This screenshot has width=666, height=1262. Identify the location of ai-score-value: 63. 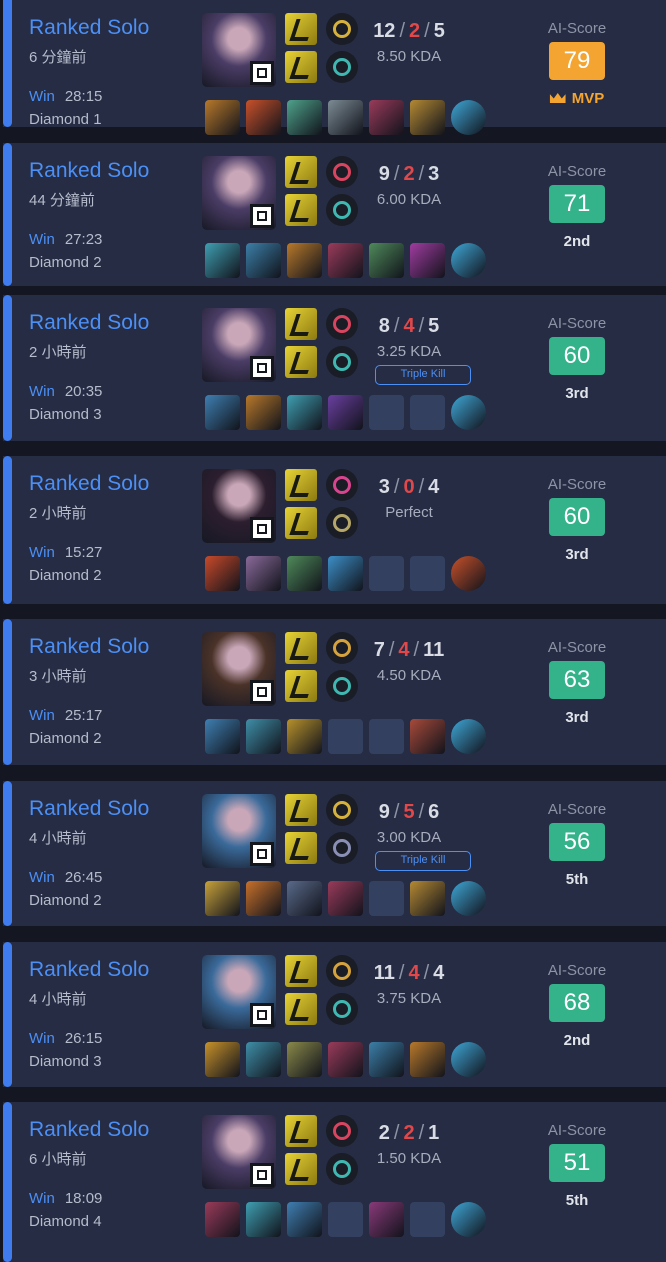
(577, 680).